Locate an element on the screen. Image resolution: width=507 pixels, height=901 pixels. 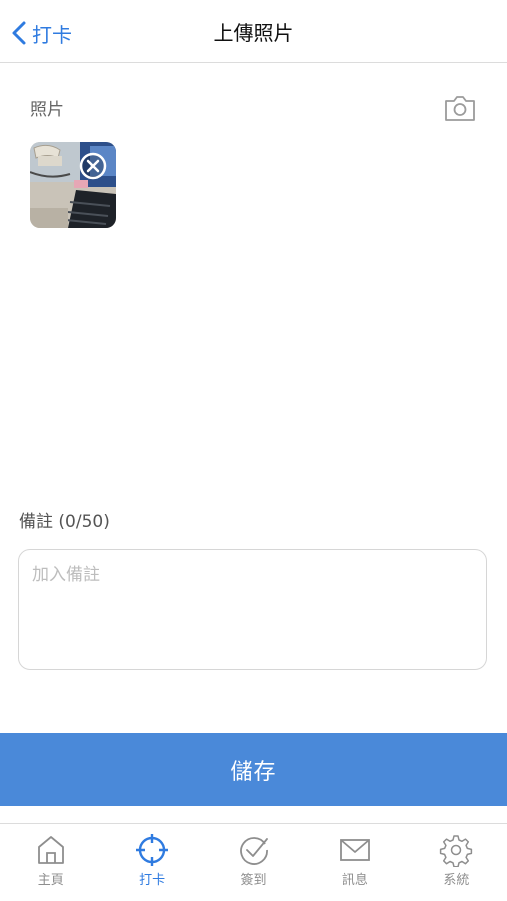
tab-messages: 訊息 is located at coordinates (354, 862).